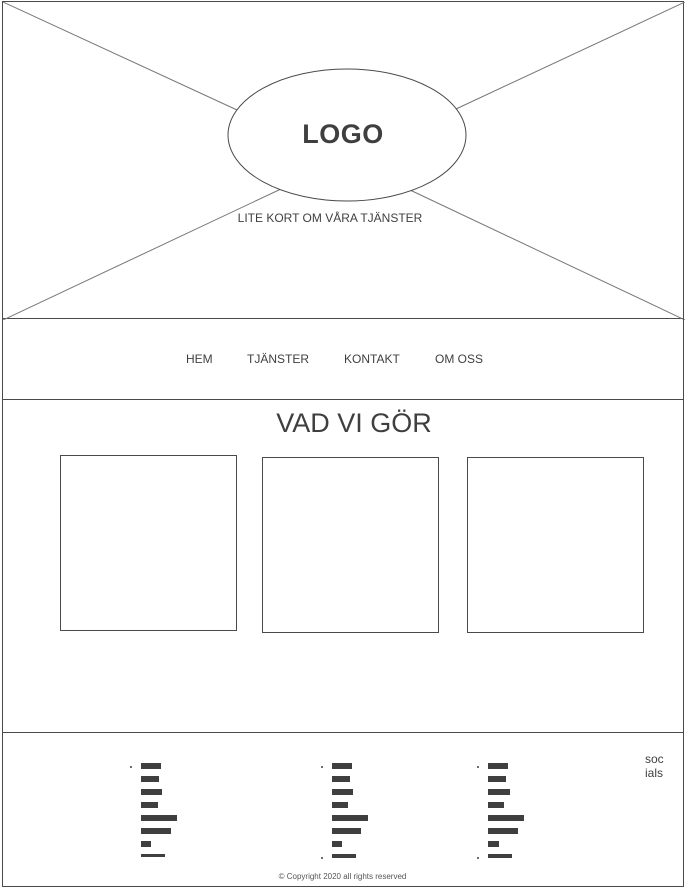  Describe the element at coordinates (343, 359) in the screenshot. I see `main-nav: HEM TJÄNSTER KONTAKT OM OSS` at that location.